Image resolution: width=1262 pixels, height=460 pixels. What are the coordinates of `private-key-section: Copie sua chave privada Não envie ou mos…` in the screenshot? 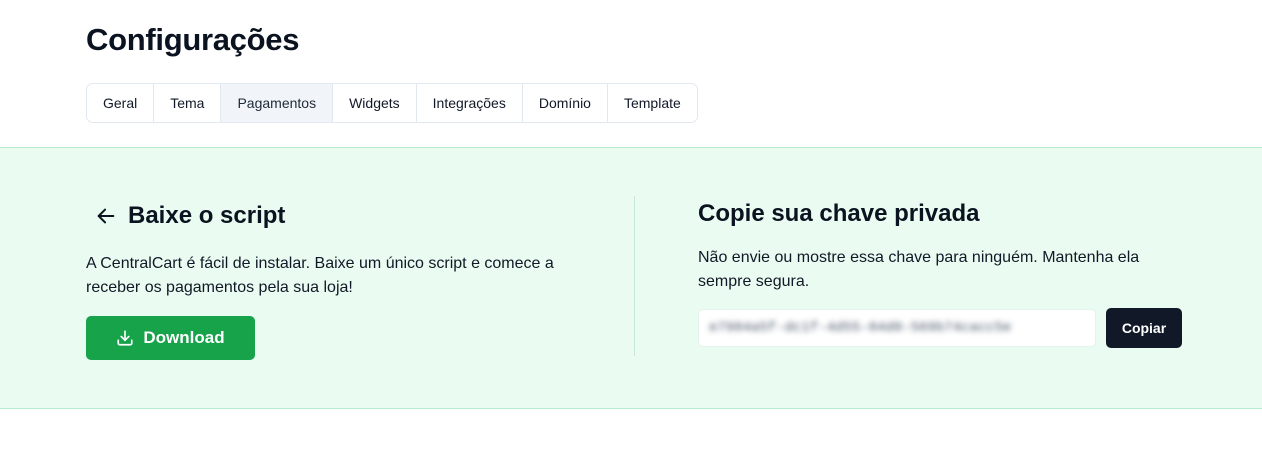 It's located at (940, 274).